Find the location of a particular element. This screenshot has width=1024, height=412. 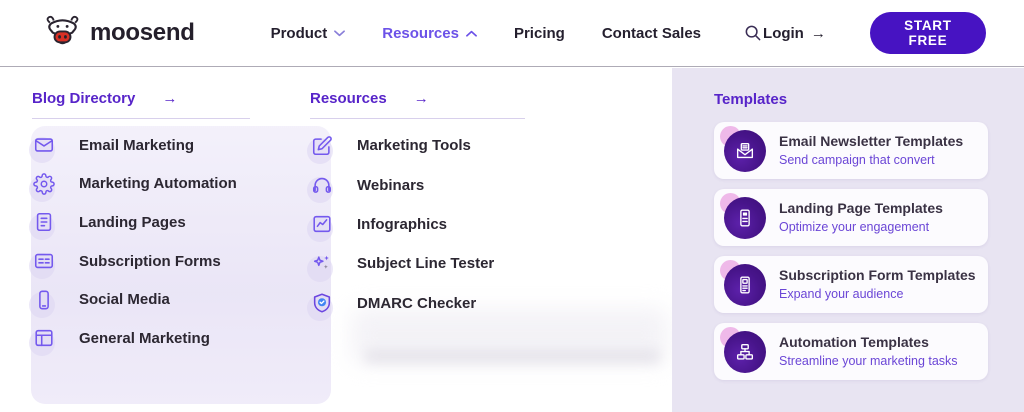

nav-resources-label: Resources is located at coordinates (420, 33).